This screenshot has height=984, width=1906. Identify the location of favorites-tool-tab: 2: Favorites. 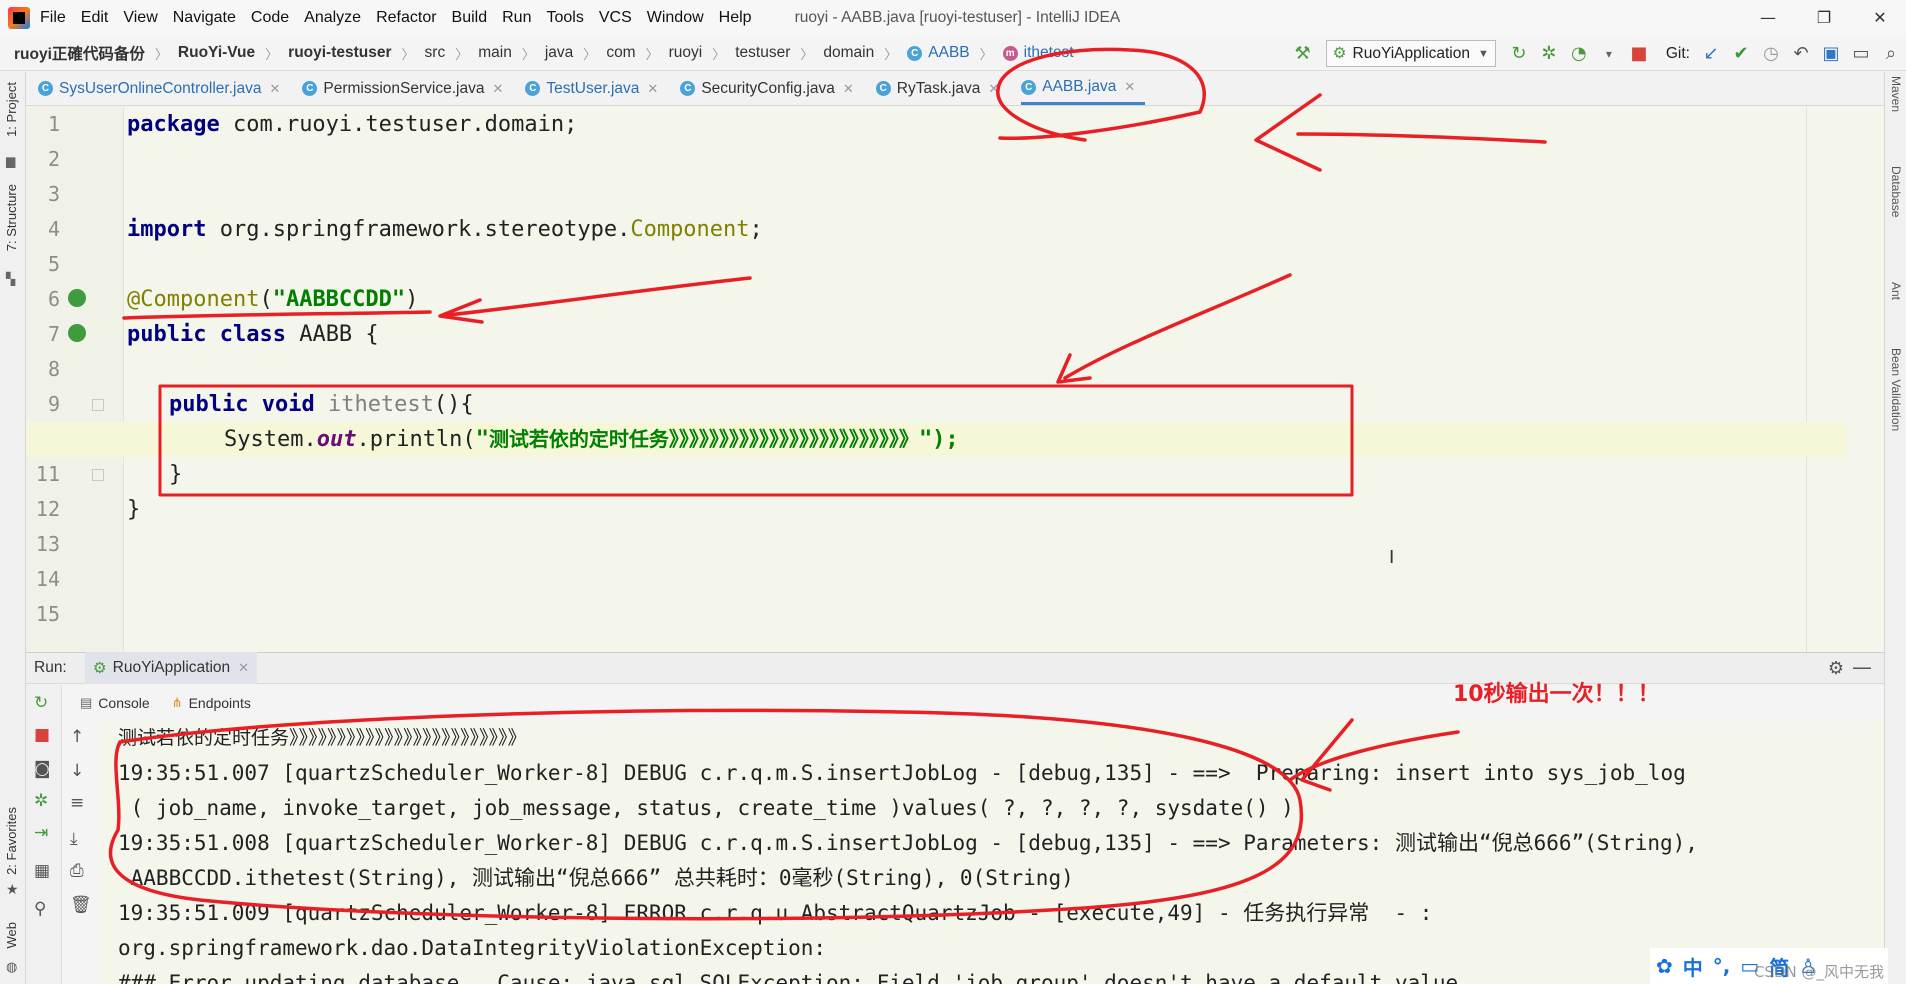
(11, 841).